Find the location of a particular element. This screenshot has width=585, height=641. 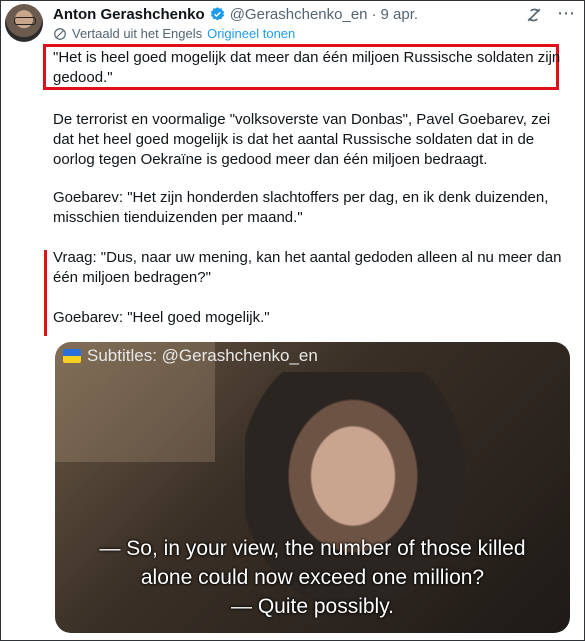

verified-badge-icon is located at coordinates (217, 13).